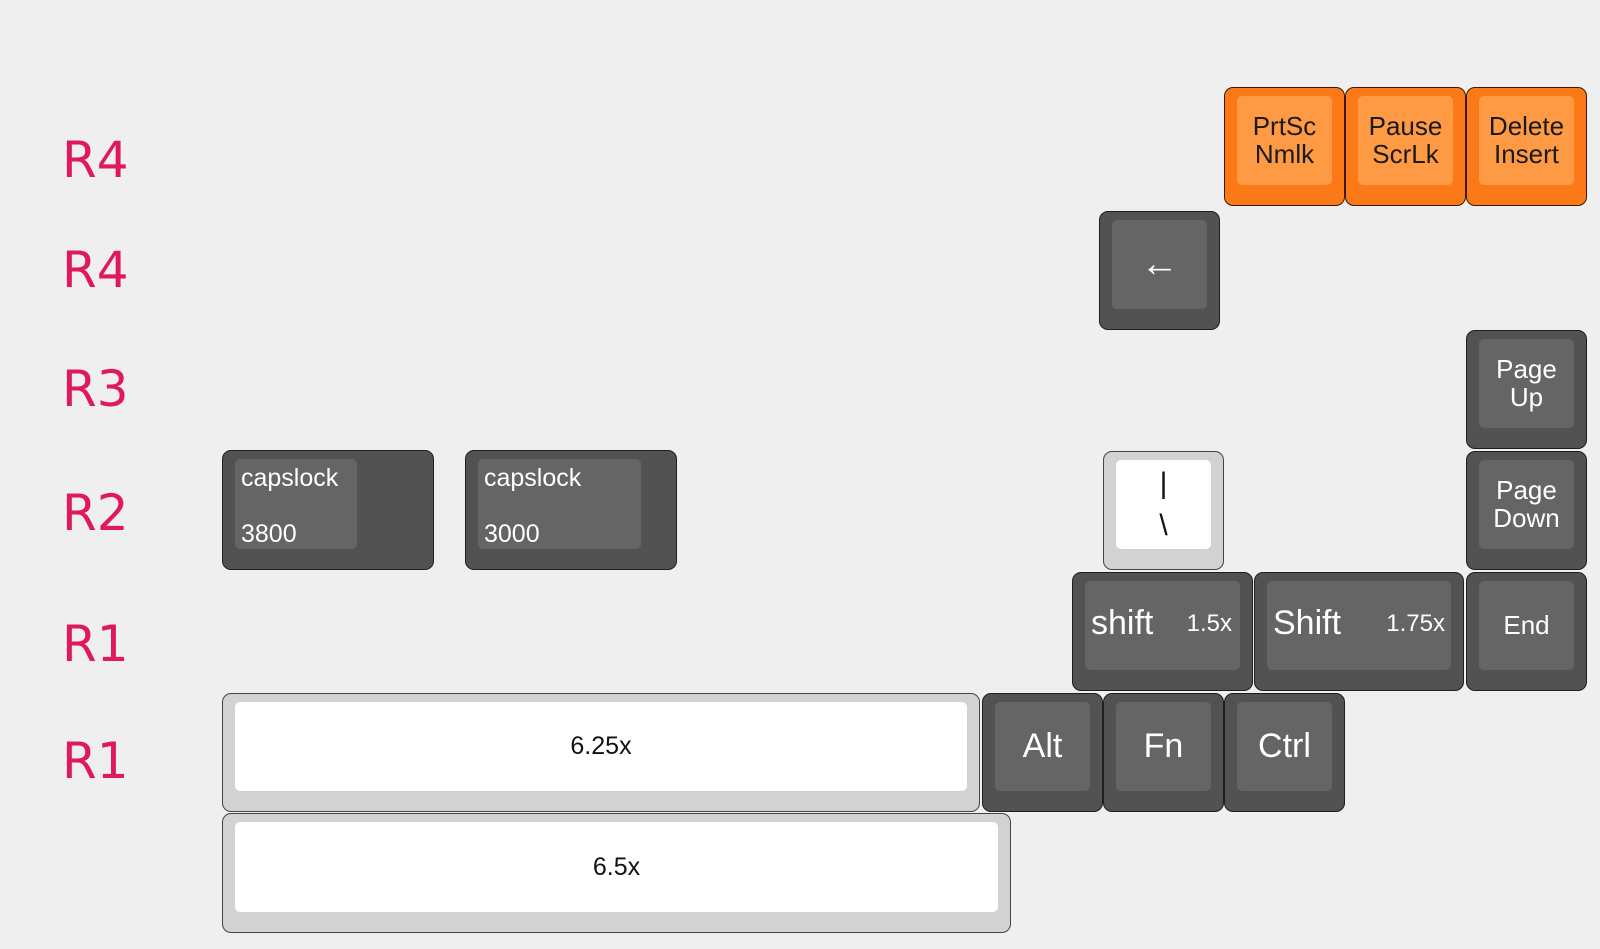 The image size is (1600, 949). What do you see at coordinates (559, 504) in the screenshot?
I see `key-face: capslock 3000` at bounding box center [559, 504].